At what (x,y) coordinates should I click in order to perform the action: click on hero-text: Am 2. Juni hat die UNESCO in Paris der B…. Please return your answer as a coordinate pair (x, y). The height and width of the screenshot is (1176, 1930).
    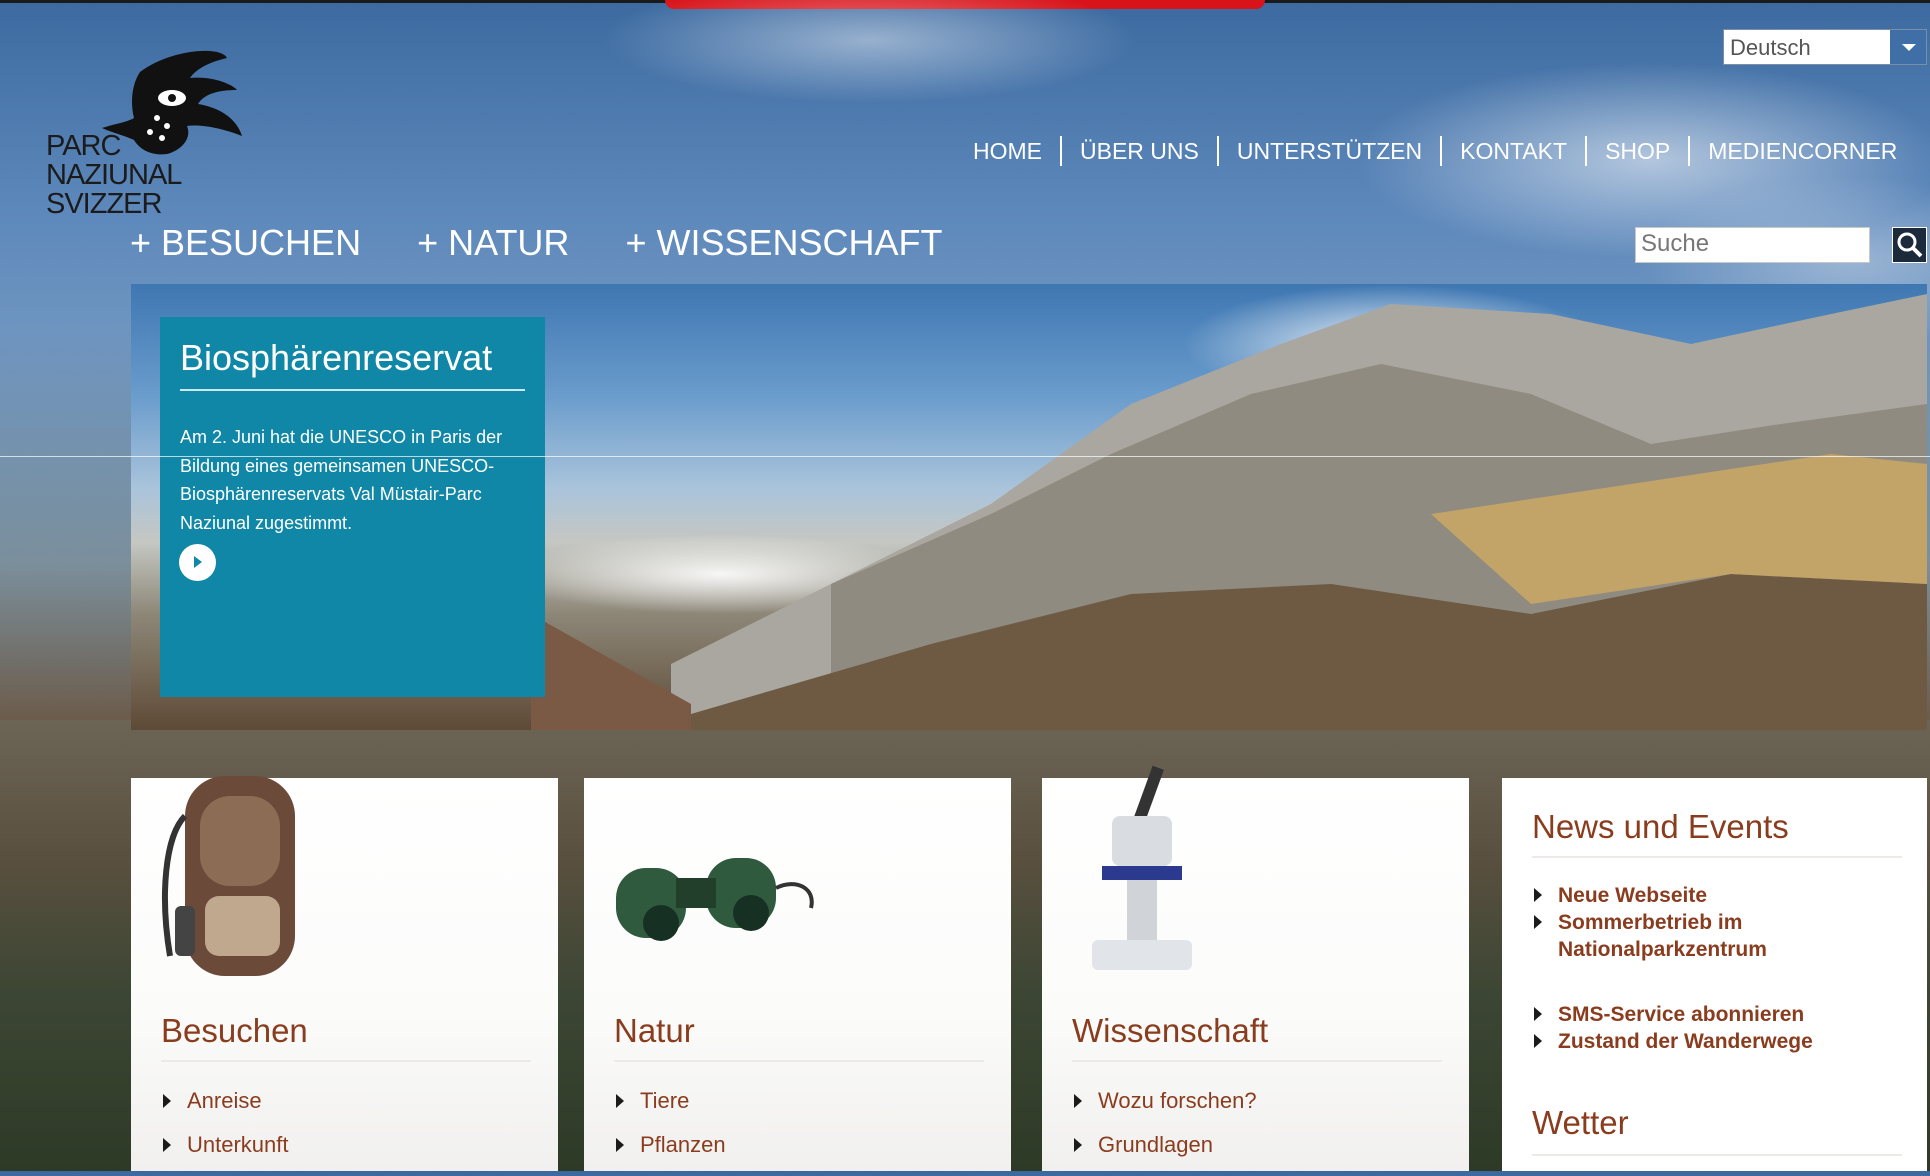
    Looking at the image, I should click on (341, 480).